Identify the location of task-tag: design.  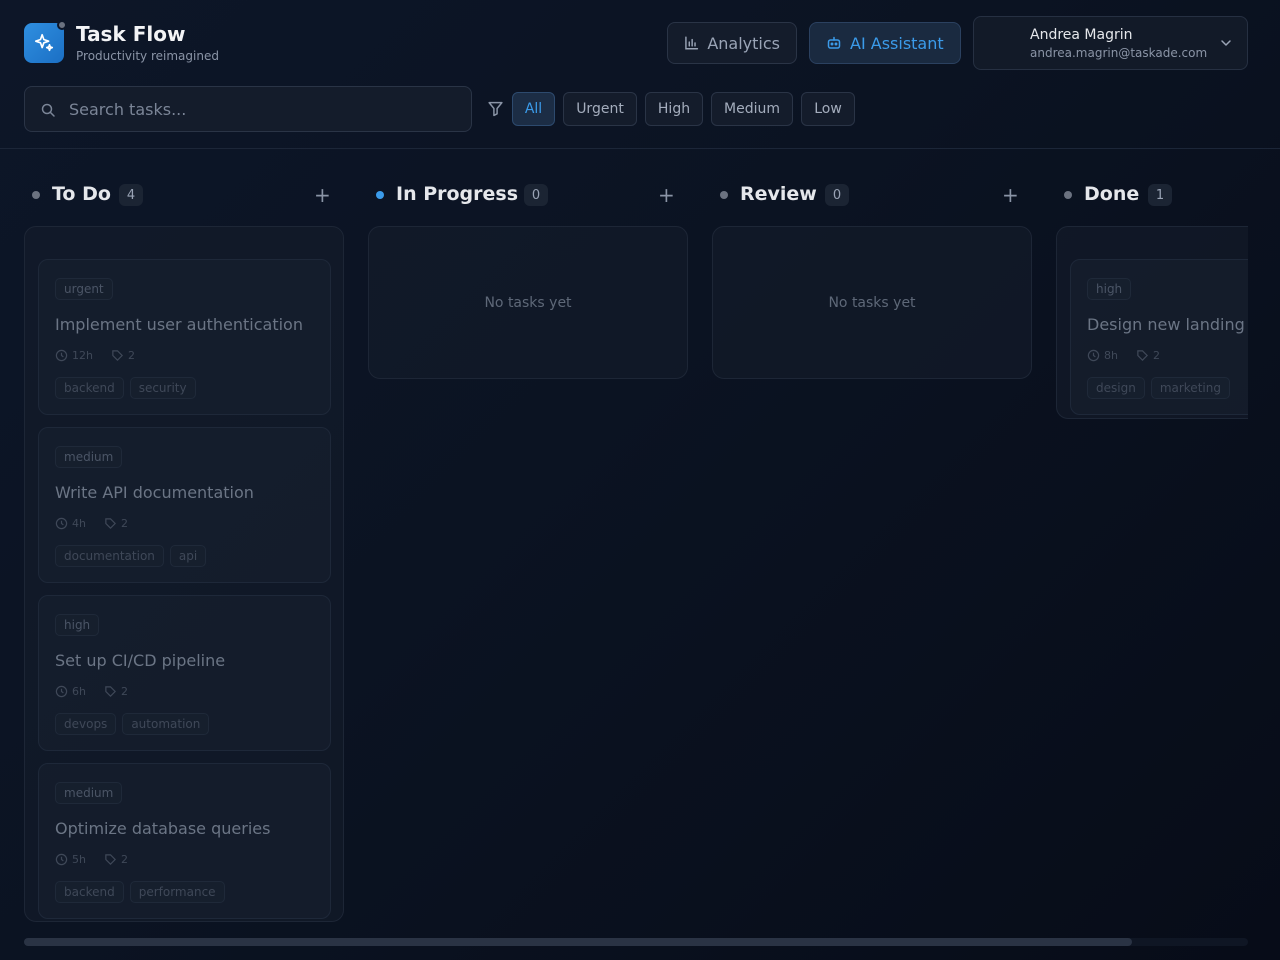
(1116, 388).